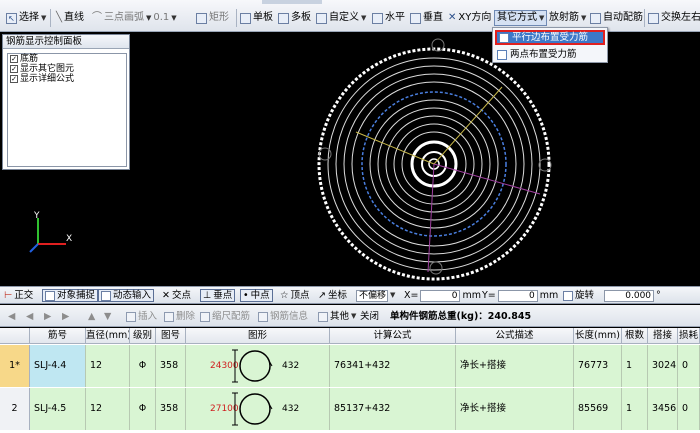 This screenshot has width=700, height=433. What do you see at coordinates (65, 316) in the screenshot?
I see `nav-last-icon: ▶` at bounding box center [65, 316].